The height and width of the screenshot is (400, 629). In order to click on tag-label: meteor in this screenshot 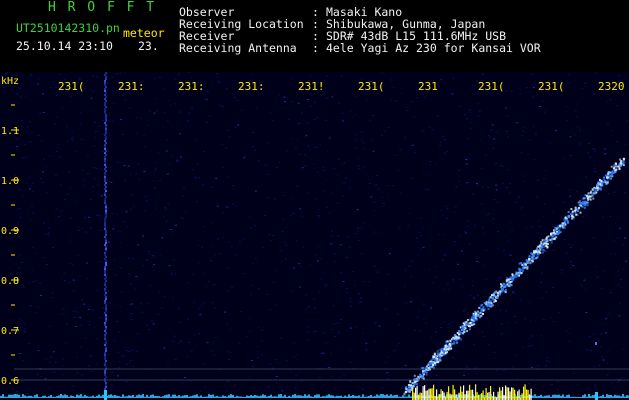, I will do `click(144, 33)`.